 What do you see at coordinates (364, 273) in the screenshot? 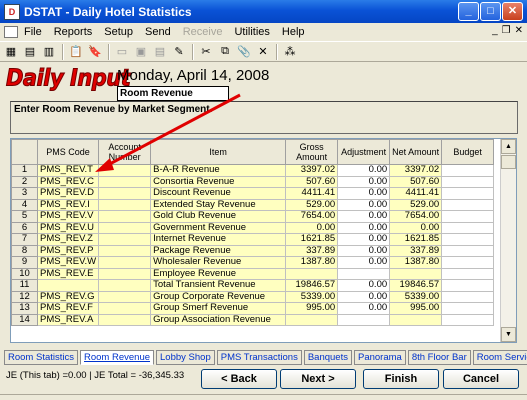
I see `cell-adj` at bounding box center [364, 273].